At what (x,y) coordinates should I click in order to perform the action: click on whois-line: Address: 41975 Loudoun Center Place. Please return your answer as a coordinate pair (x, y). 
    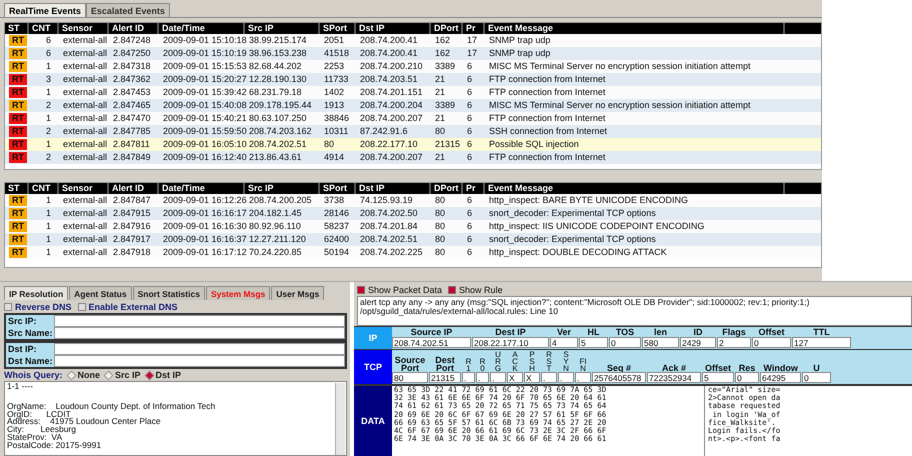
    Looking at the image, I should click on (84, 422).